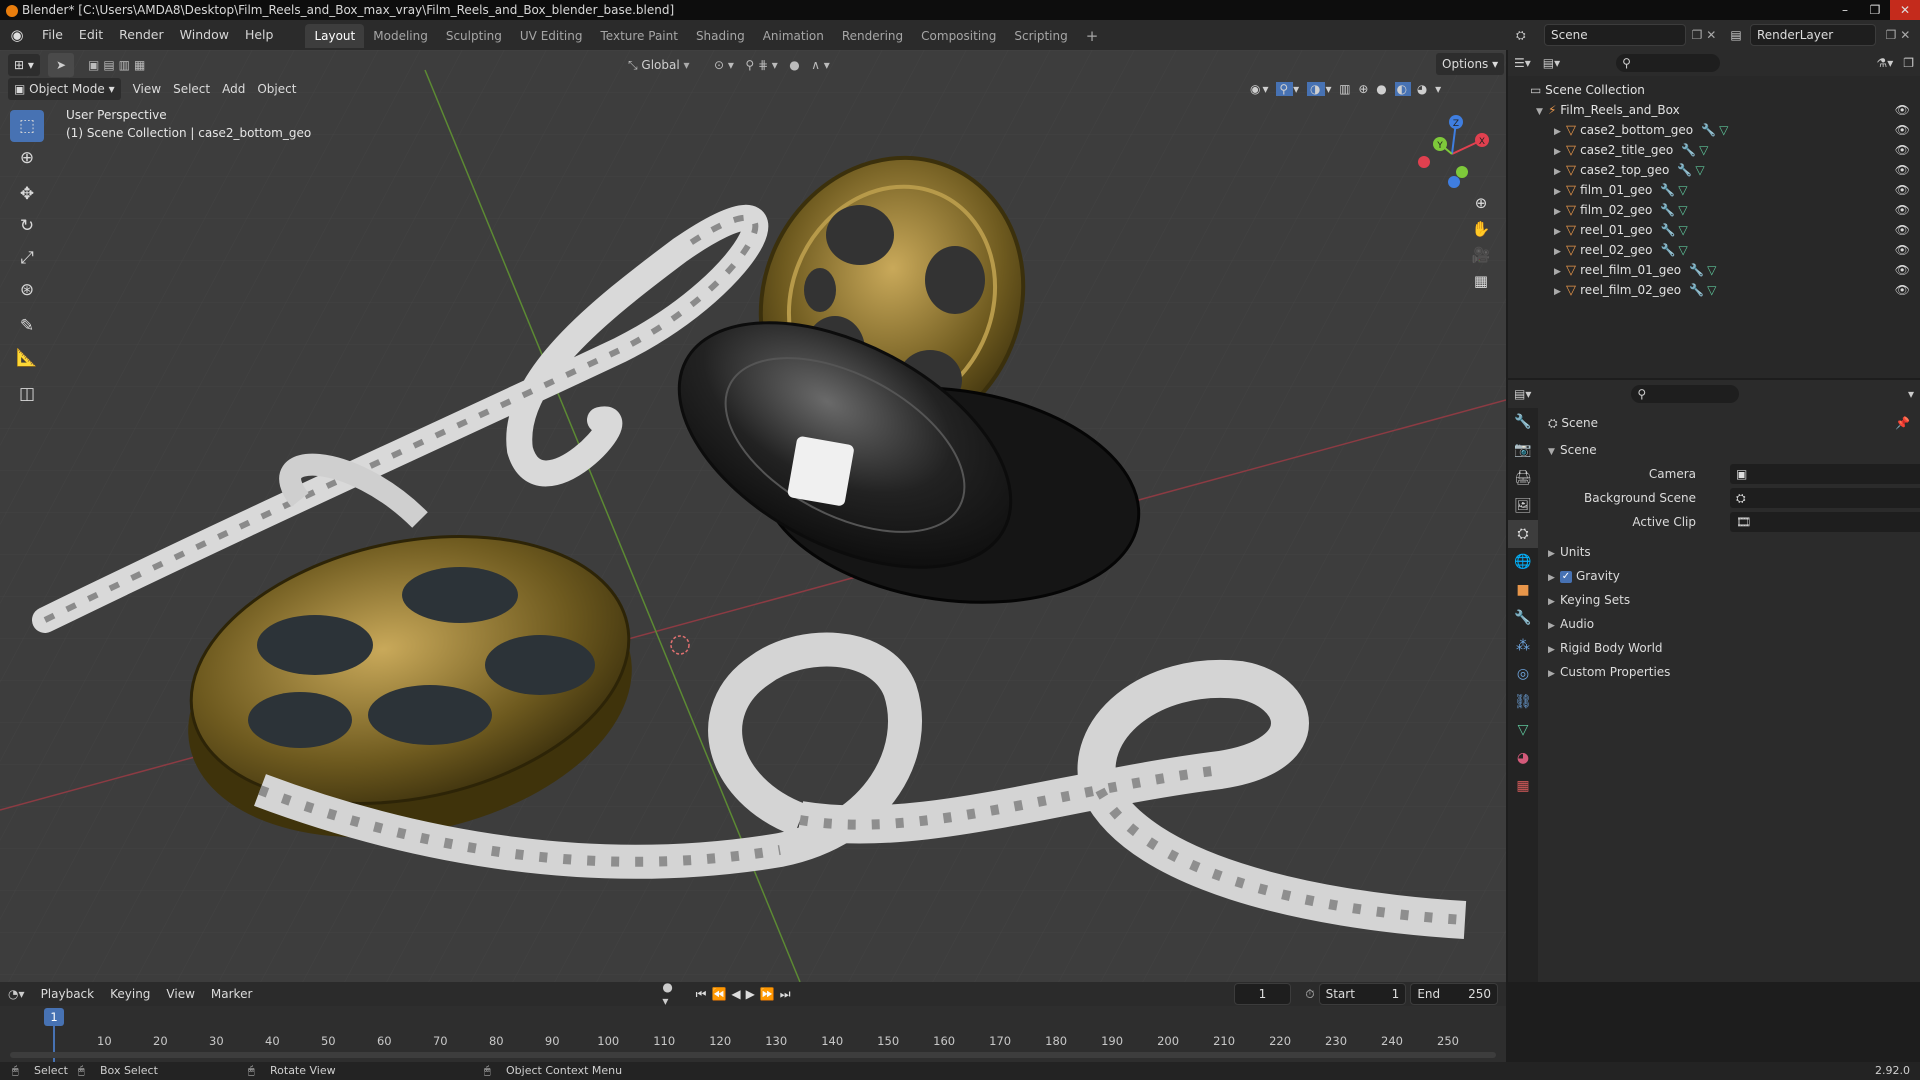 This screenshot has height=1080, width=1920. What do you see at coordinates (1714, 210) in the screenshot?
I see `outliner-row-object: ▶ ▽ film_02_geo 🔧 ▽ 👁` at bounding box center [1714, 210].